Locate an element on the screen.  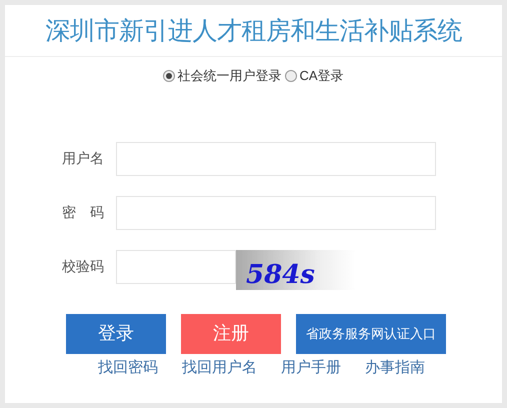
field-label: 用户名 is located at coordinates (83, 158).